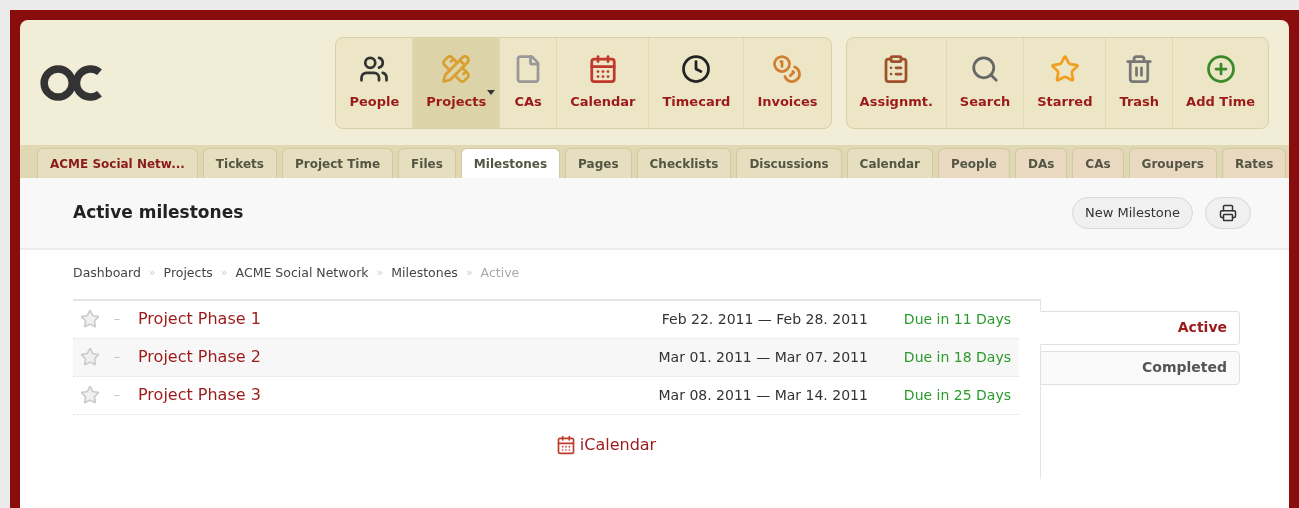 The height and width of the screenshot is (508, 1299). What do you see at coordinates (427, 163) in the screenshot?
I see `tab: Files` at bounding box center [427, 163].